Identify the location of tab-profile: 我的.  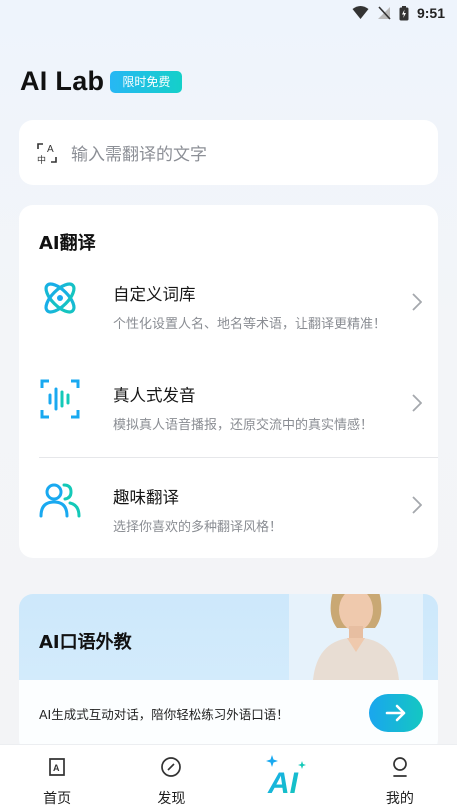
(400, 778).